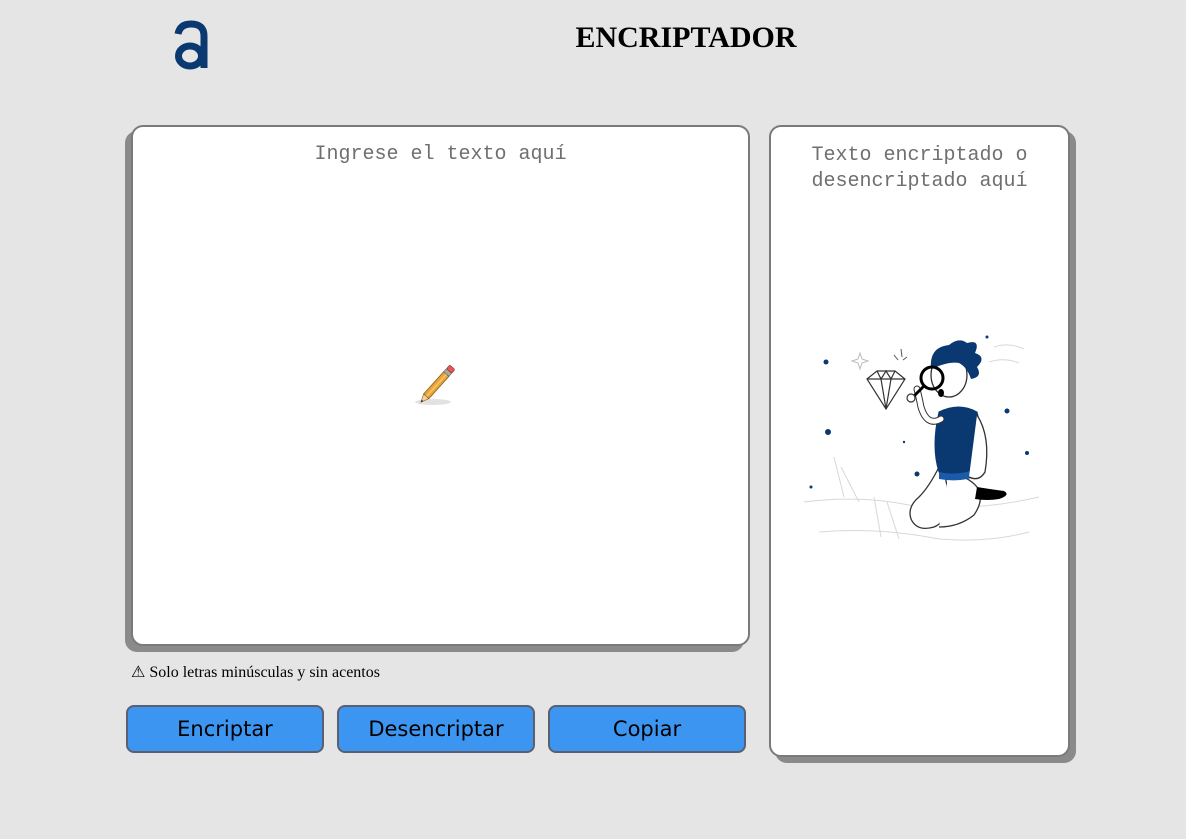 This screenshot has width=1186, height=839. I want to click on copy-button: Copiar, so click(647, 729).